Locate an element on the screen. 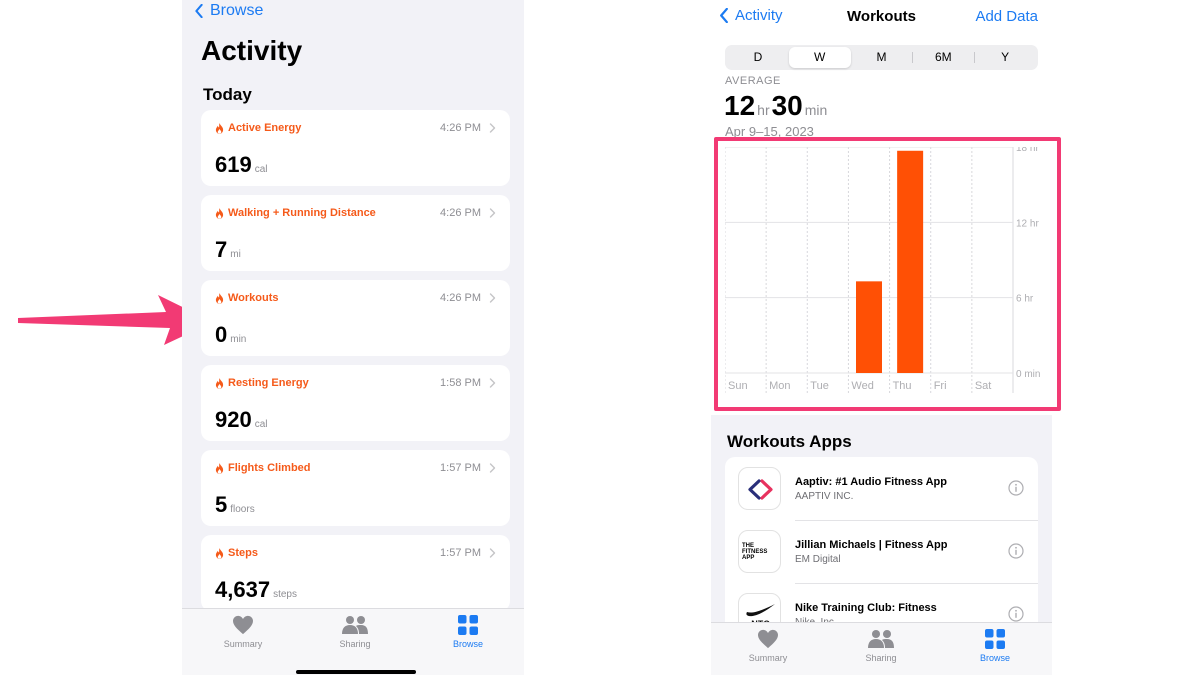  average-hours: 12 is located at coordinates (740, 105).